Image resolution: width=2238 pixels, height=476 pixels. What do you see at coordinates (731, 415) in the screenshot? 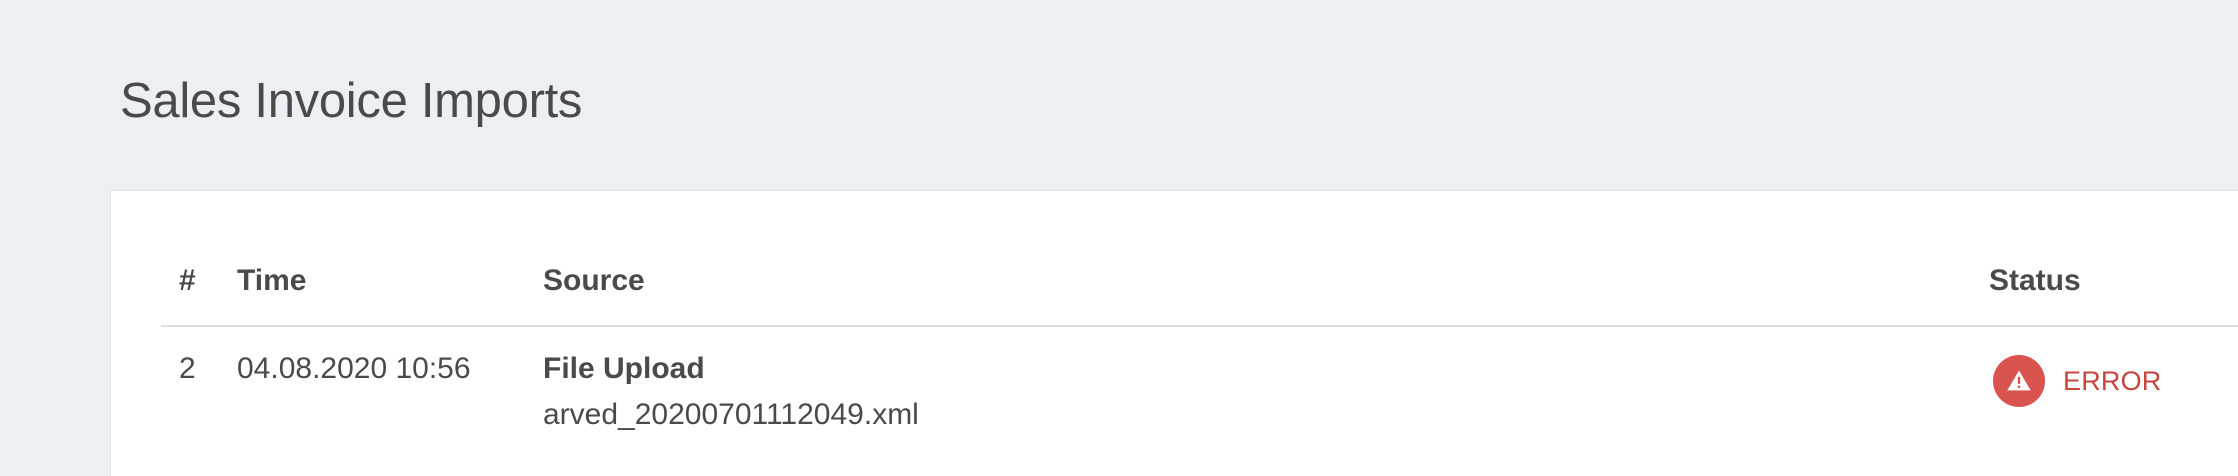
I see `row-source-file: arved_20200701112049.xml` at bounding box center [731, 415].